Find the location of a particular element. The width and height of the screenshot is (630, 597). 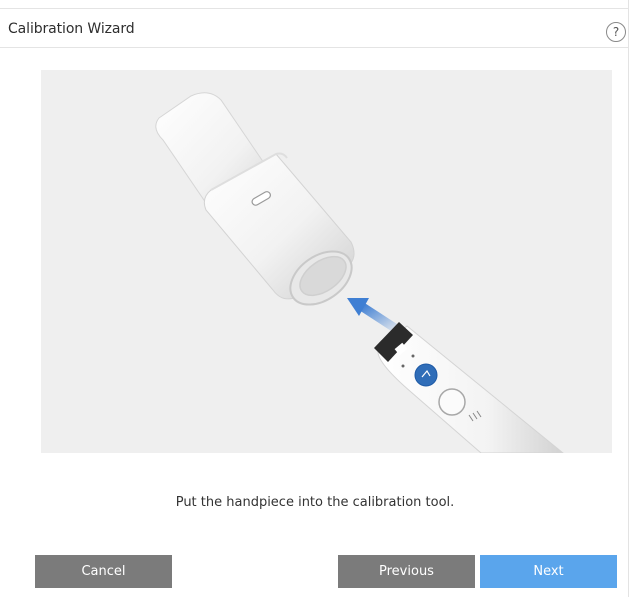

title-bar: Calibration Wizard ? is located at coordinates (314, 28).